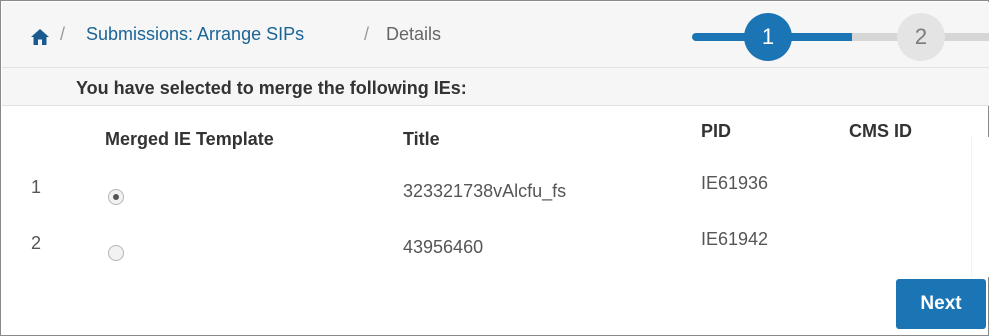  What do you see at coordinates (716, 131) in the screenshot?
I see `column-header-pid: PID` at bounding box center [716, 131].